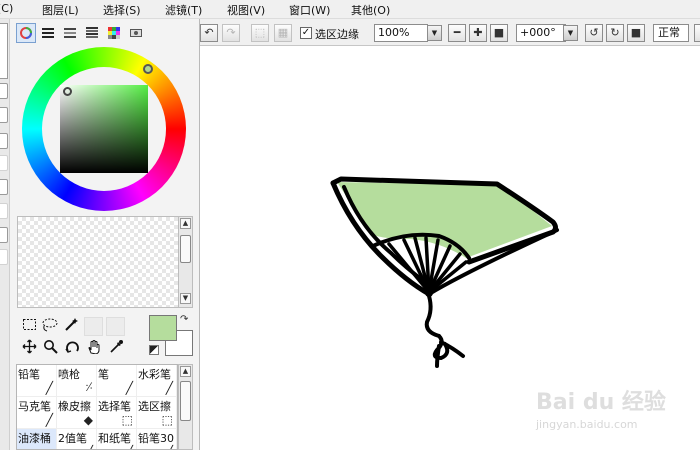 Image resolution: width=700 pixels, height=450 pixels. What do you see at coordinates (29, 348) in the screenshot?
I see `move-icon` at bounding box center [29, 348].